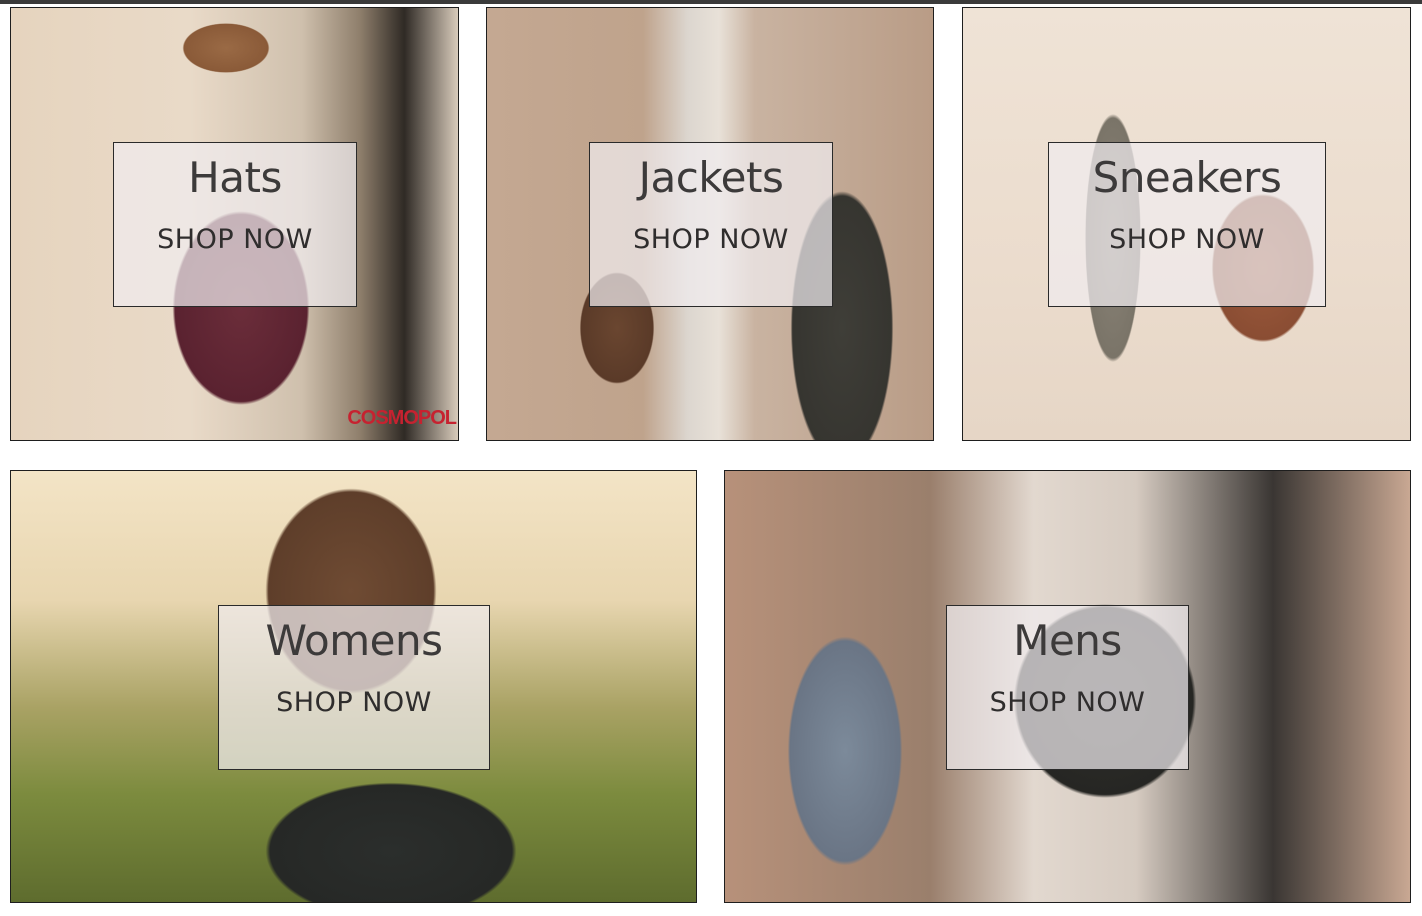 The image size is (1422, 916). I want to click on category-card-sneakers: Sneakers SHOP NOW, so click(1186, 224).